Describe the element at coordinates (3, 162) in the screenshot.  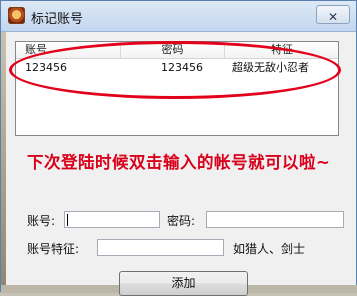
I see `background-edge-left` at that location.